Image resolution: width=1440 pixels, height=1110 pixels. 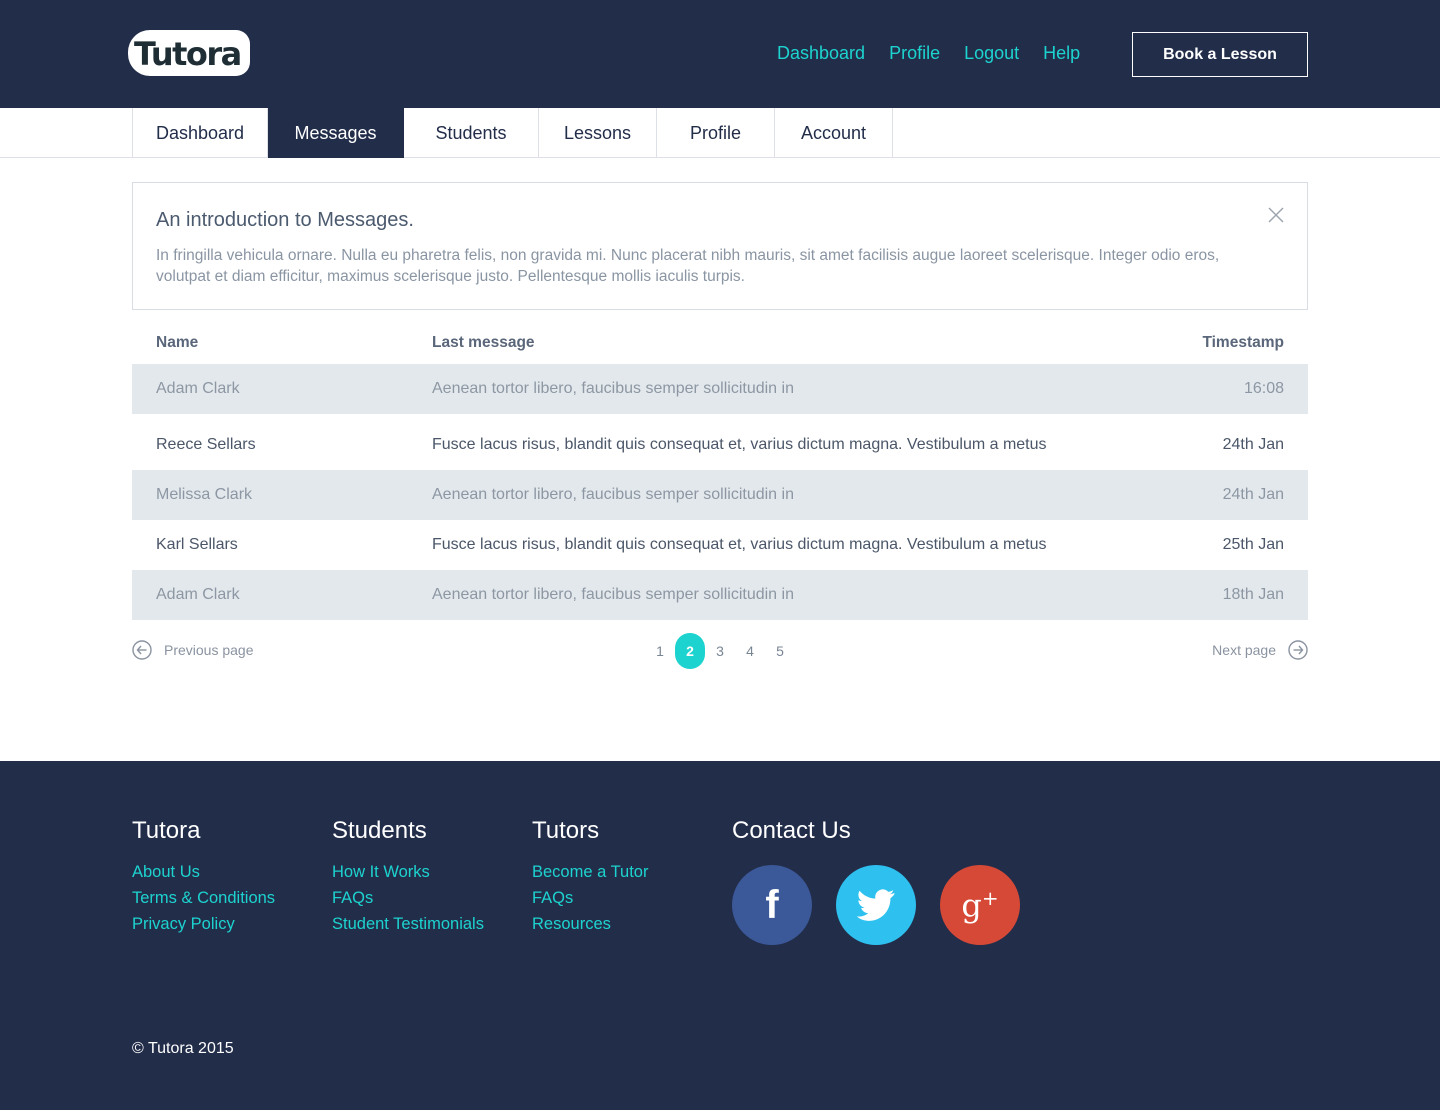 What do you see at coordinates (336, 133) in the screenshot?
I see `tab-messages: Messages` at bounding box center [336, 133].